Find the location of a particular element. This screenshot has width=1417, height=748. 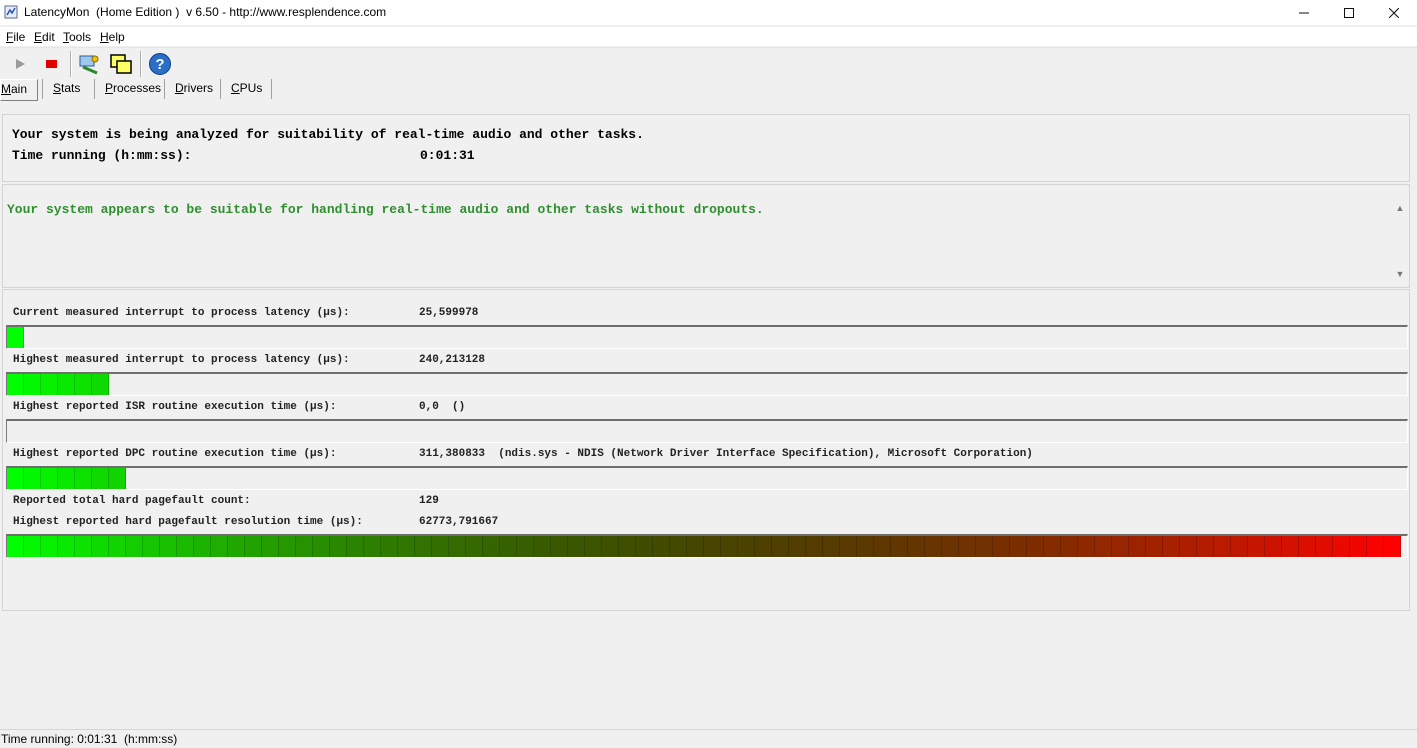

latencymon-app-icon is located at coordinates (11, 12).